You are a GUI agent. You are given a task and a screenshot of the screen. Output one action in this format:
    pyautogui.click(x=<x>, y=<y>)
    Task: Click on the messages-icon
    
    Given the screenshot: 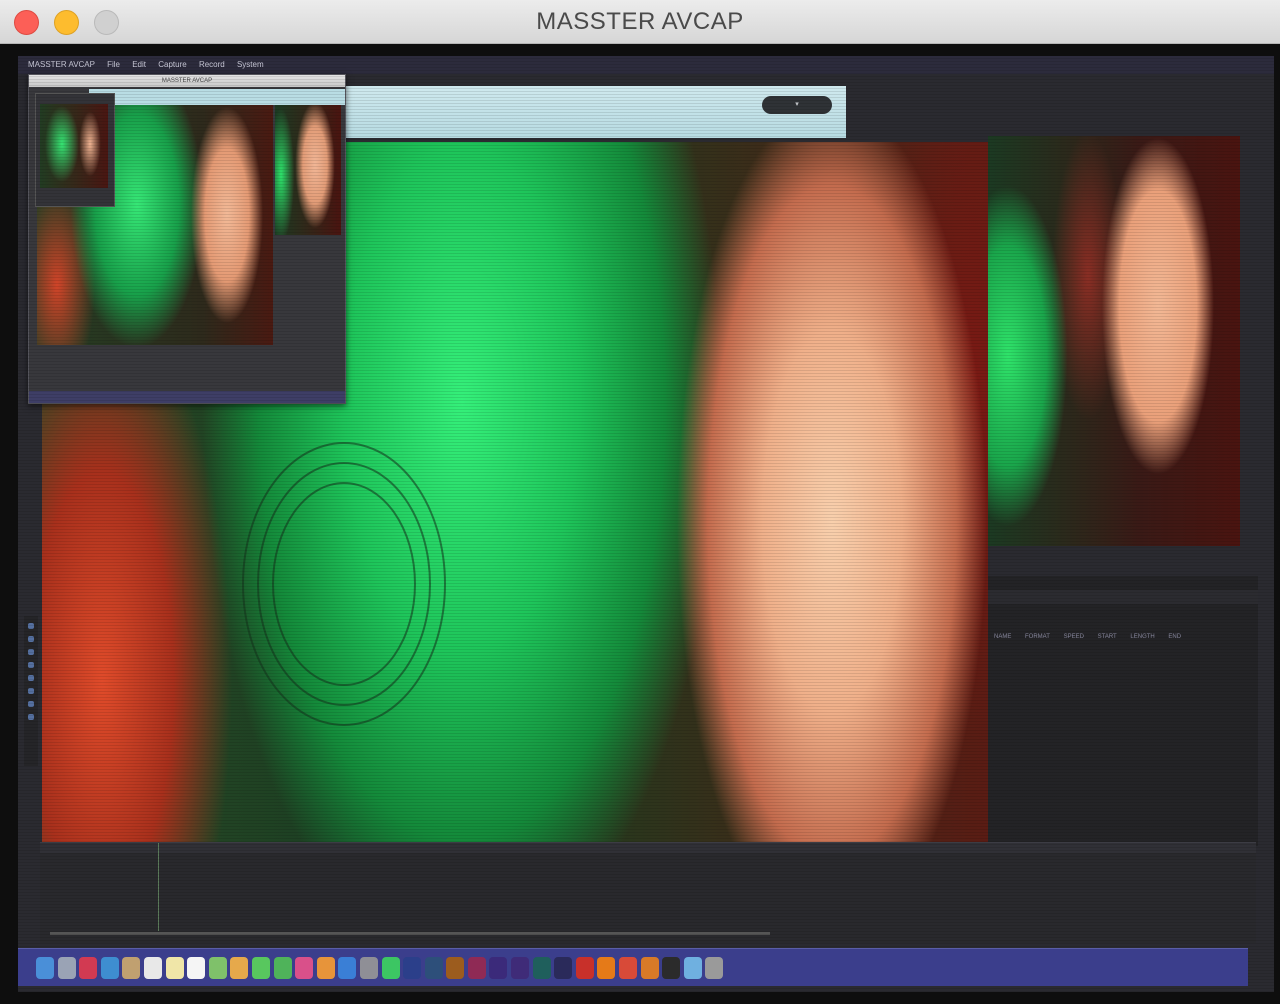 What is the action you would take?
    pyautogui.click(x=260, y=967)
    